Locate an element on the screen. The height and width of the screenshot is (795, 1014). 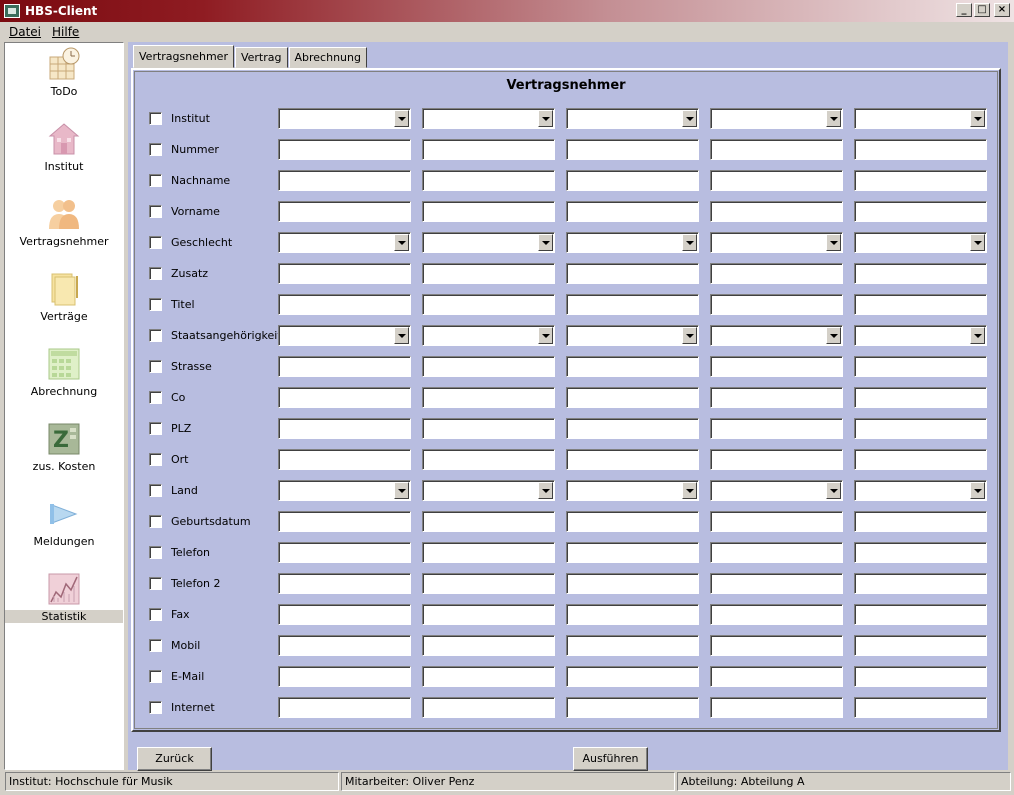
tab-vertragsnehmer: Vertragsnehmer is located at coordinates (183, 56).